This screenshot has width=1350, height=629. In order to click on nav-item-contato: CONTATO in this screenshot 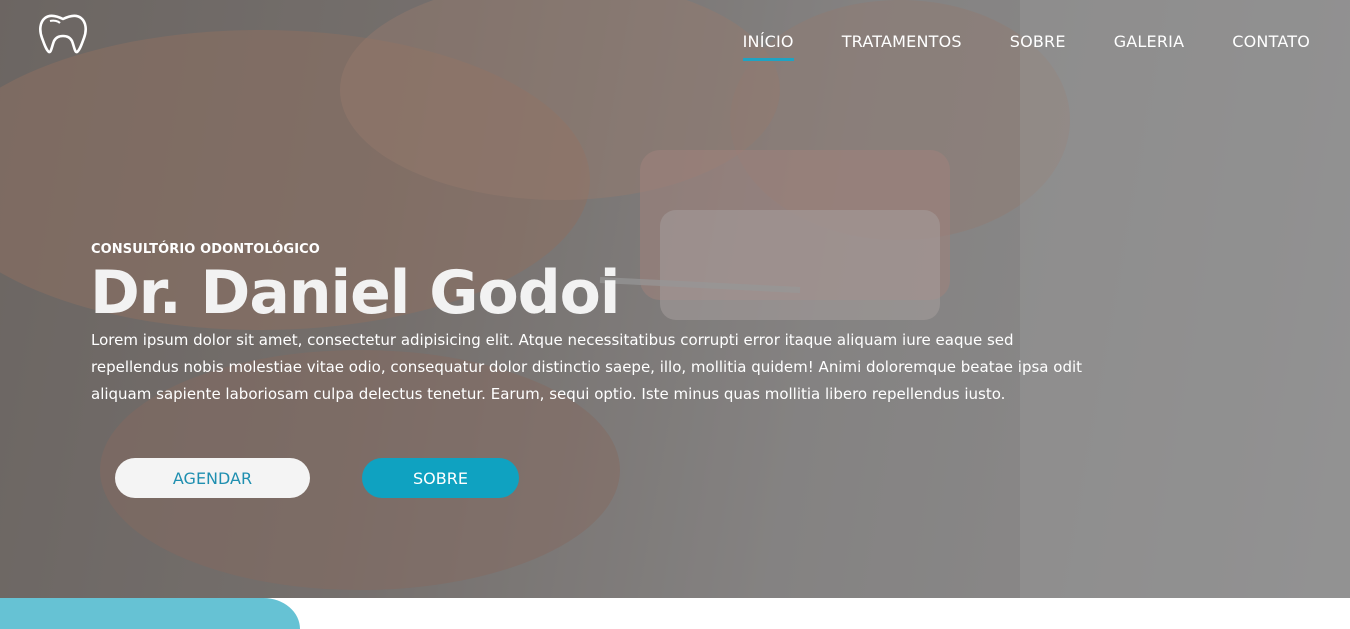, I will do `click(1271, 46)`.